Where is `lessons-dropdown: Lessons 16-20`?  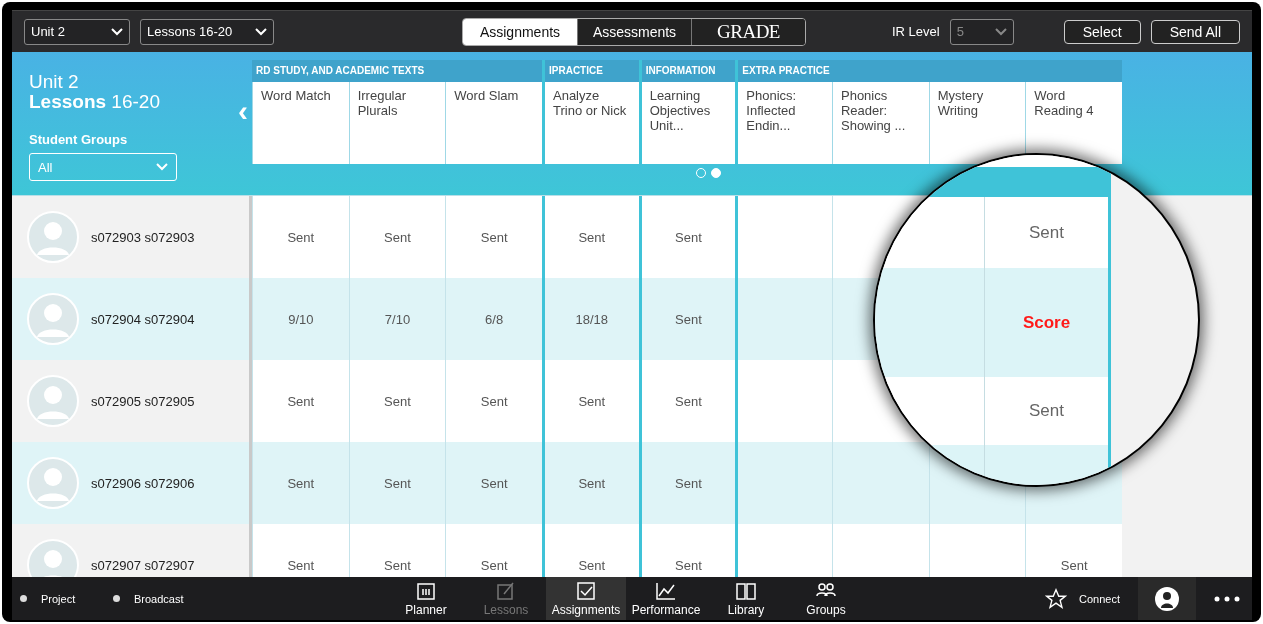
lessons-dropdown: Lessons 16-20 is located at coordinates (207, 31).